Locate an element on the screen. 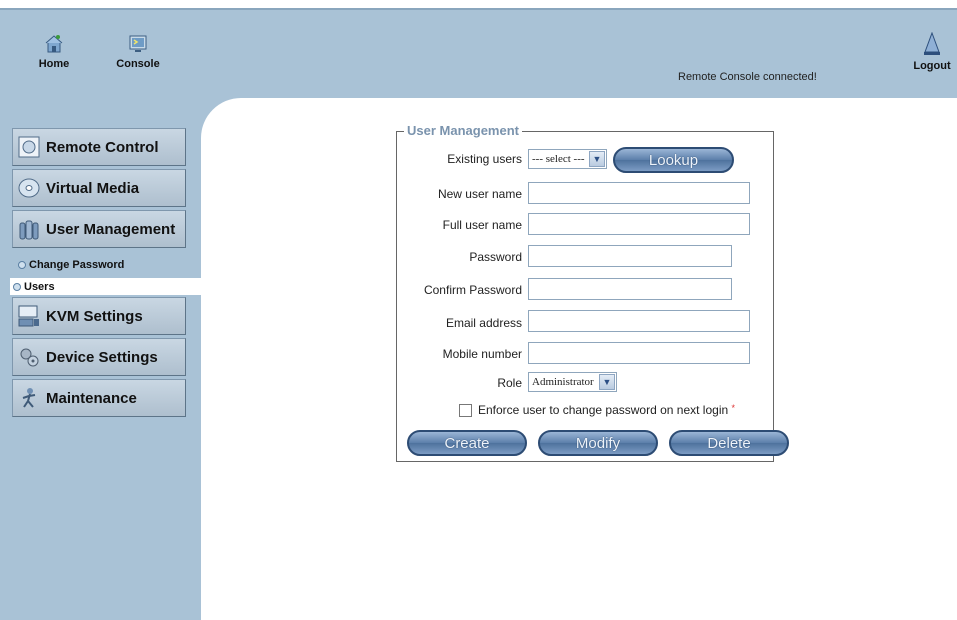  logout-label: Logout is located at coordinates (932, 66).